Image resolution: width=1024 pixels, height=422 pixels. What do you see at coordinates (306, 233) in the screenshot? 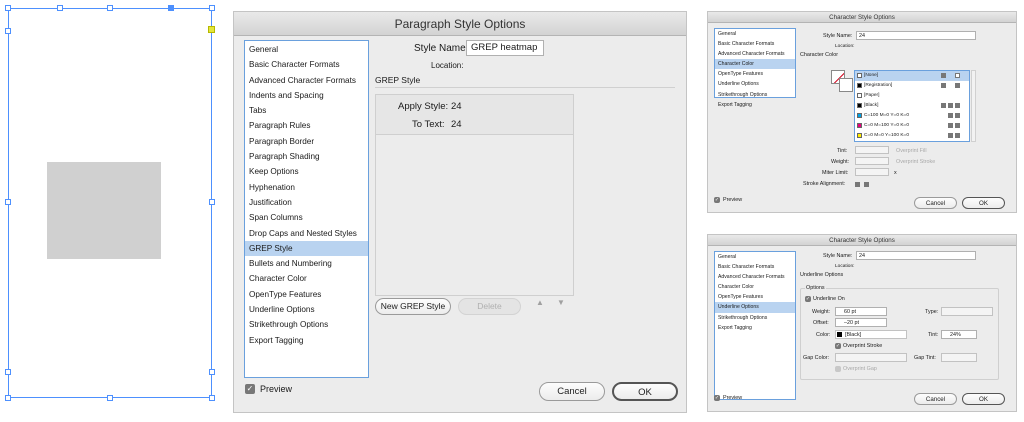
I see `panel-item-drop-caps: Drop Caps and Nested Styles` at bounding box center [306, 233].